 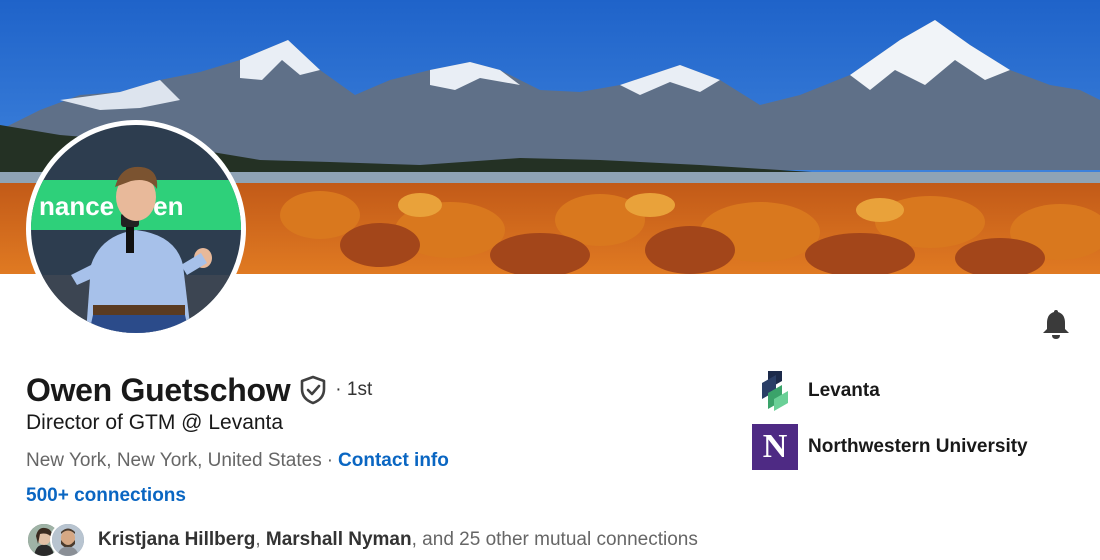 What do you see at coordinates (111, 206) in the screenshot?
I see `avatar-sign-text: nance riven` at bounding box center [111, 206].